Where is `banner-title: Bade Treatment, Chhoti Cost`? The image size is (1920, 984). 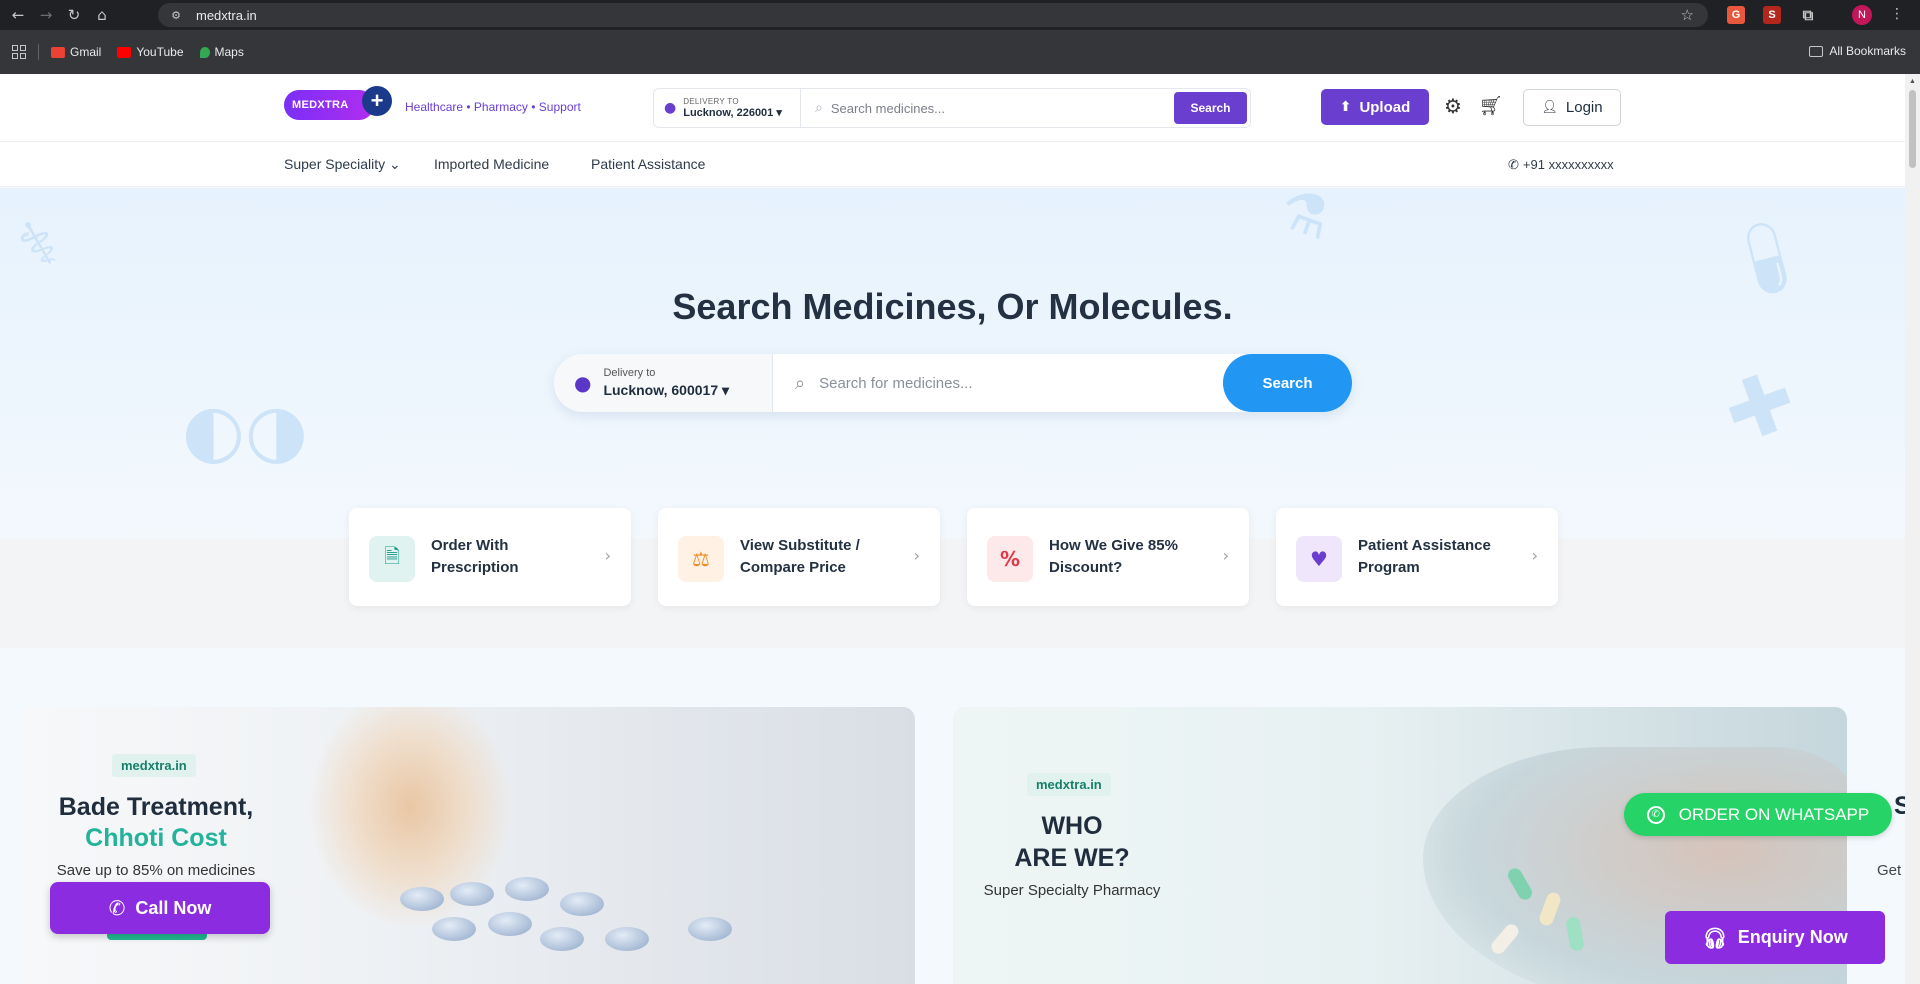 banner-title: Bade Treatment, Chhoti Cost is located at coordinates (156, 823).